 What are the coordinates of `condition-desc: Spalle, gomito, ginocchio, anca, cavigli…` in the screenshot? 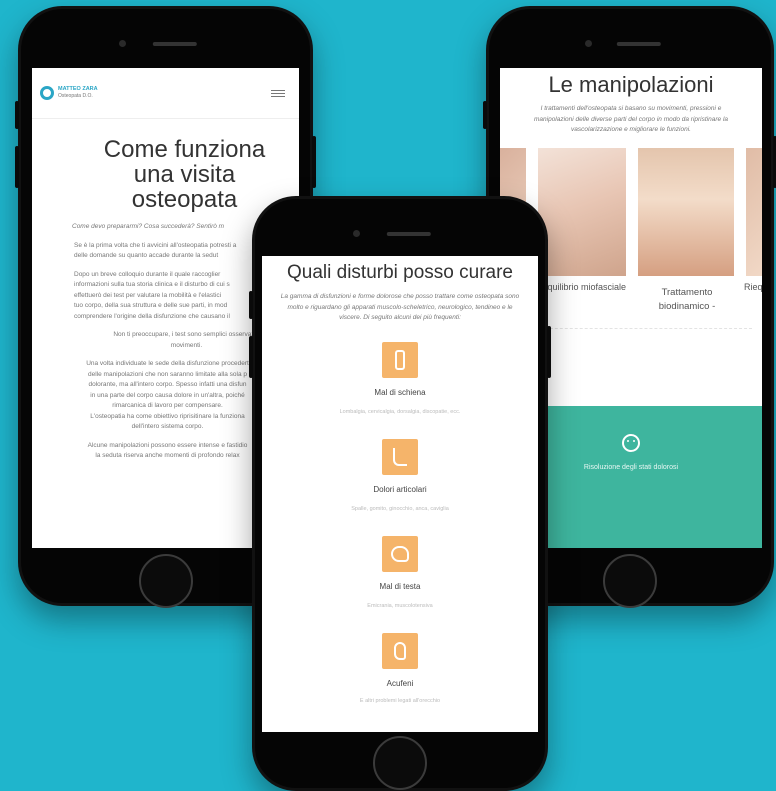 It's located at (400, 508).